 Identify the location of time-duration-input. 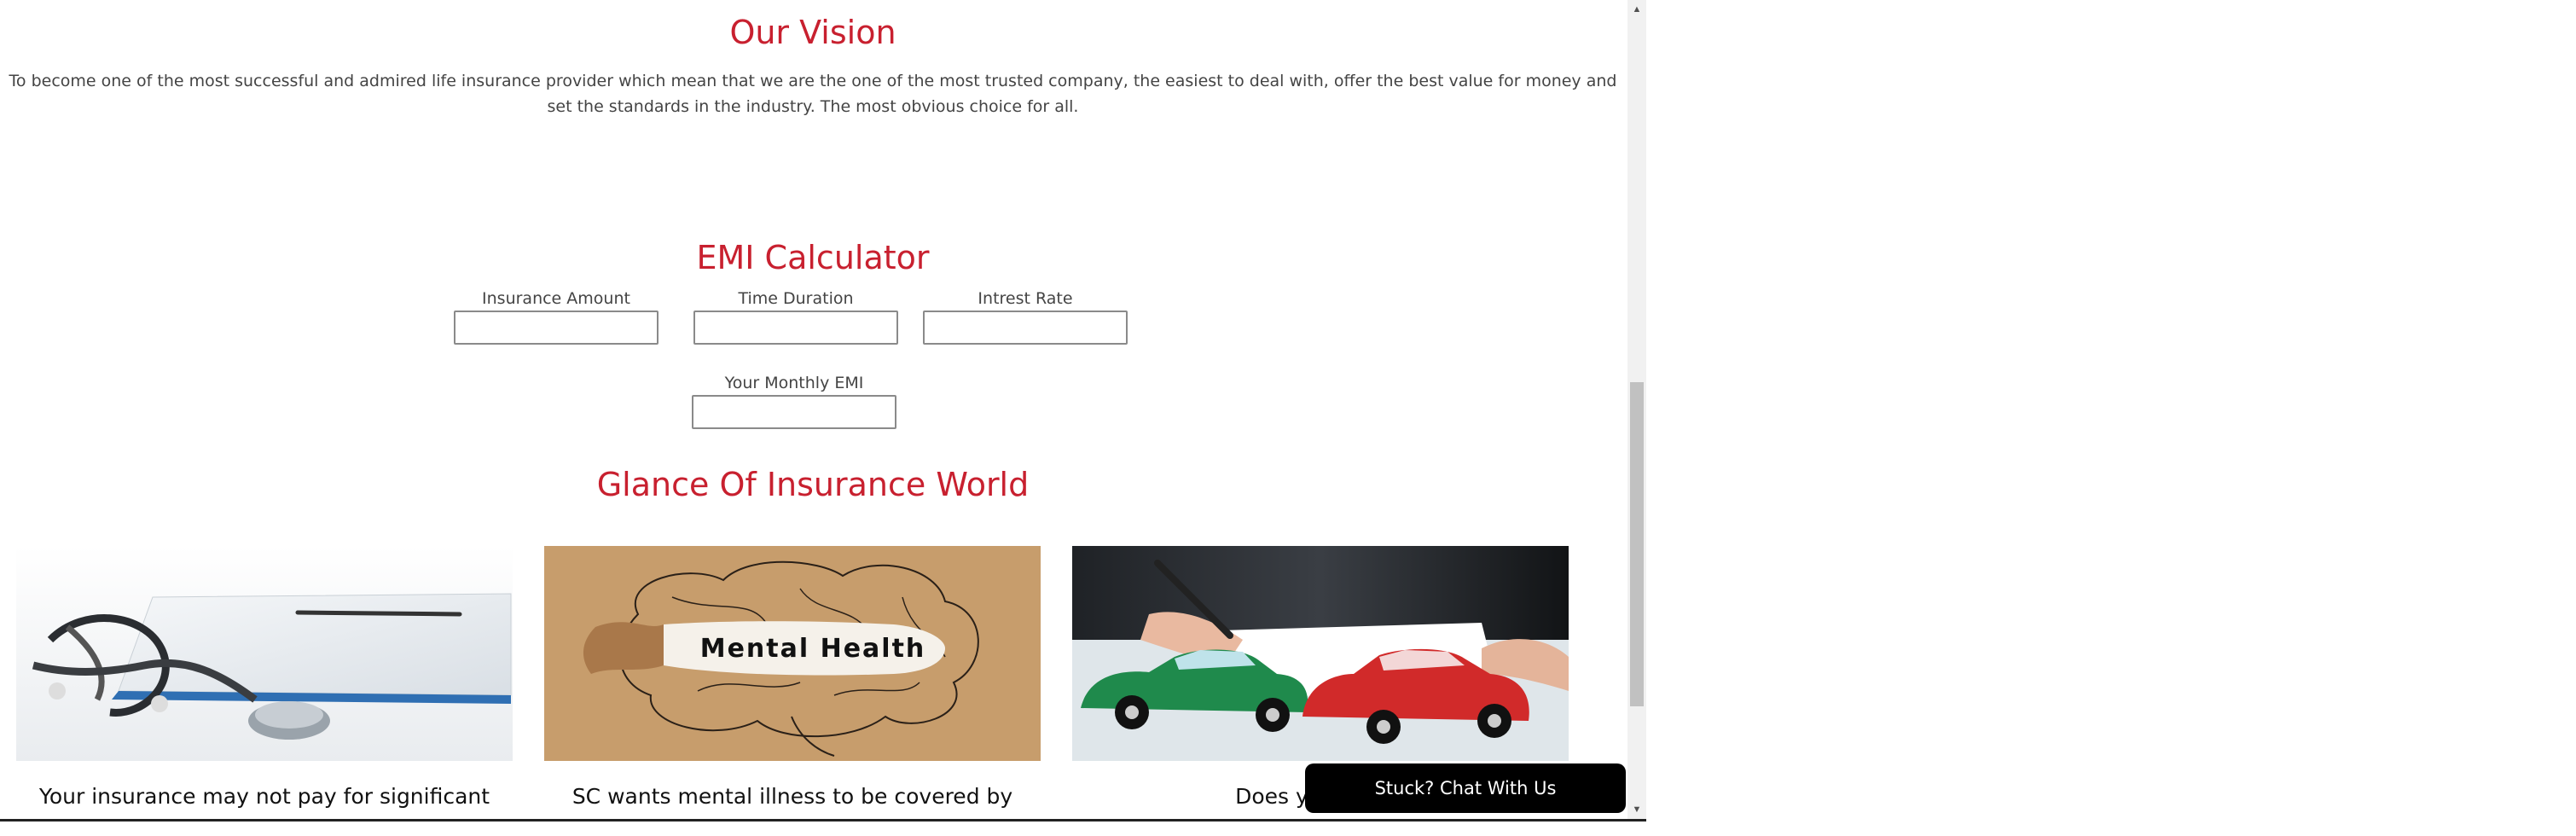
(795, 328).